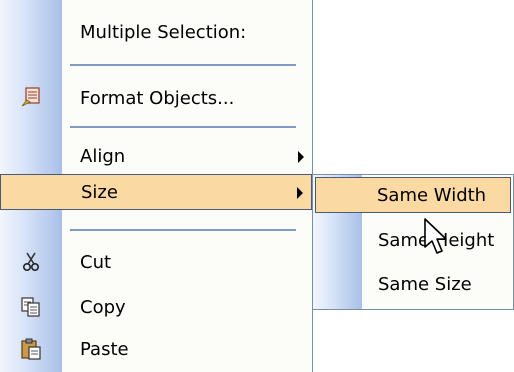 This screenshot has width=514, height=372. Describe the element at coordinates (156, 350) in the screenshot. I see `menu-item-paste: Paste` at that location.